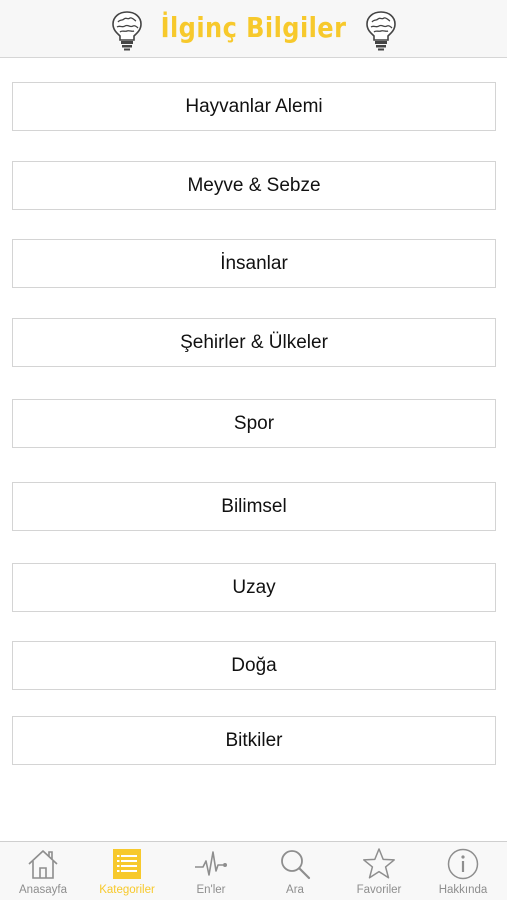 This screenshot has height=900, width=507. Describe the element at coordinates (463, 890) in the screenshot. I see `tab-label: Hakkında` at that location.